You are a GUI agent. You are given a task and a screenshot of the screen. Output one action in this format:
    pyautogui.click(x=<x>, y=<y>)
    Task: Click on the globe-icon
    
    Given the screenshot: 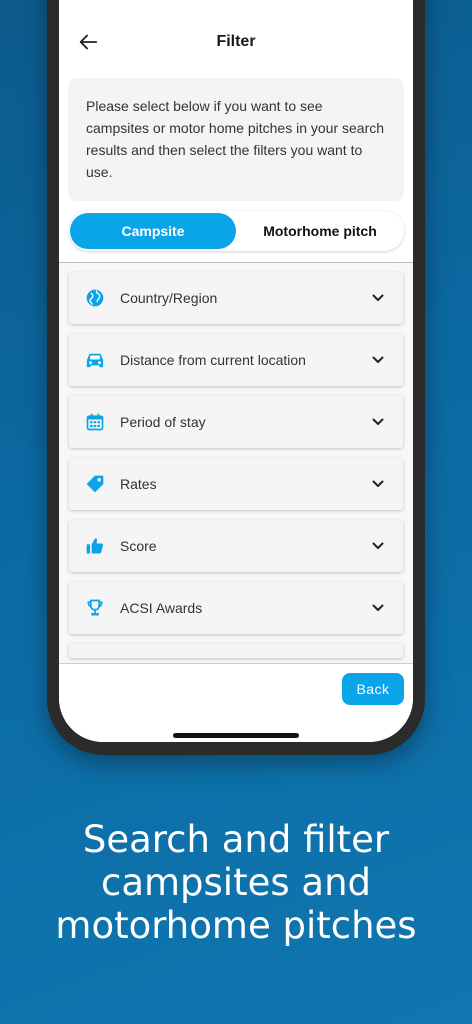 What is the action you would take?
    pyautogui.click(x=95, y=298)
    